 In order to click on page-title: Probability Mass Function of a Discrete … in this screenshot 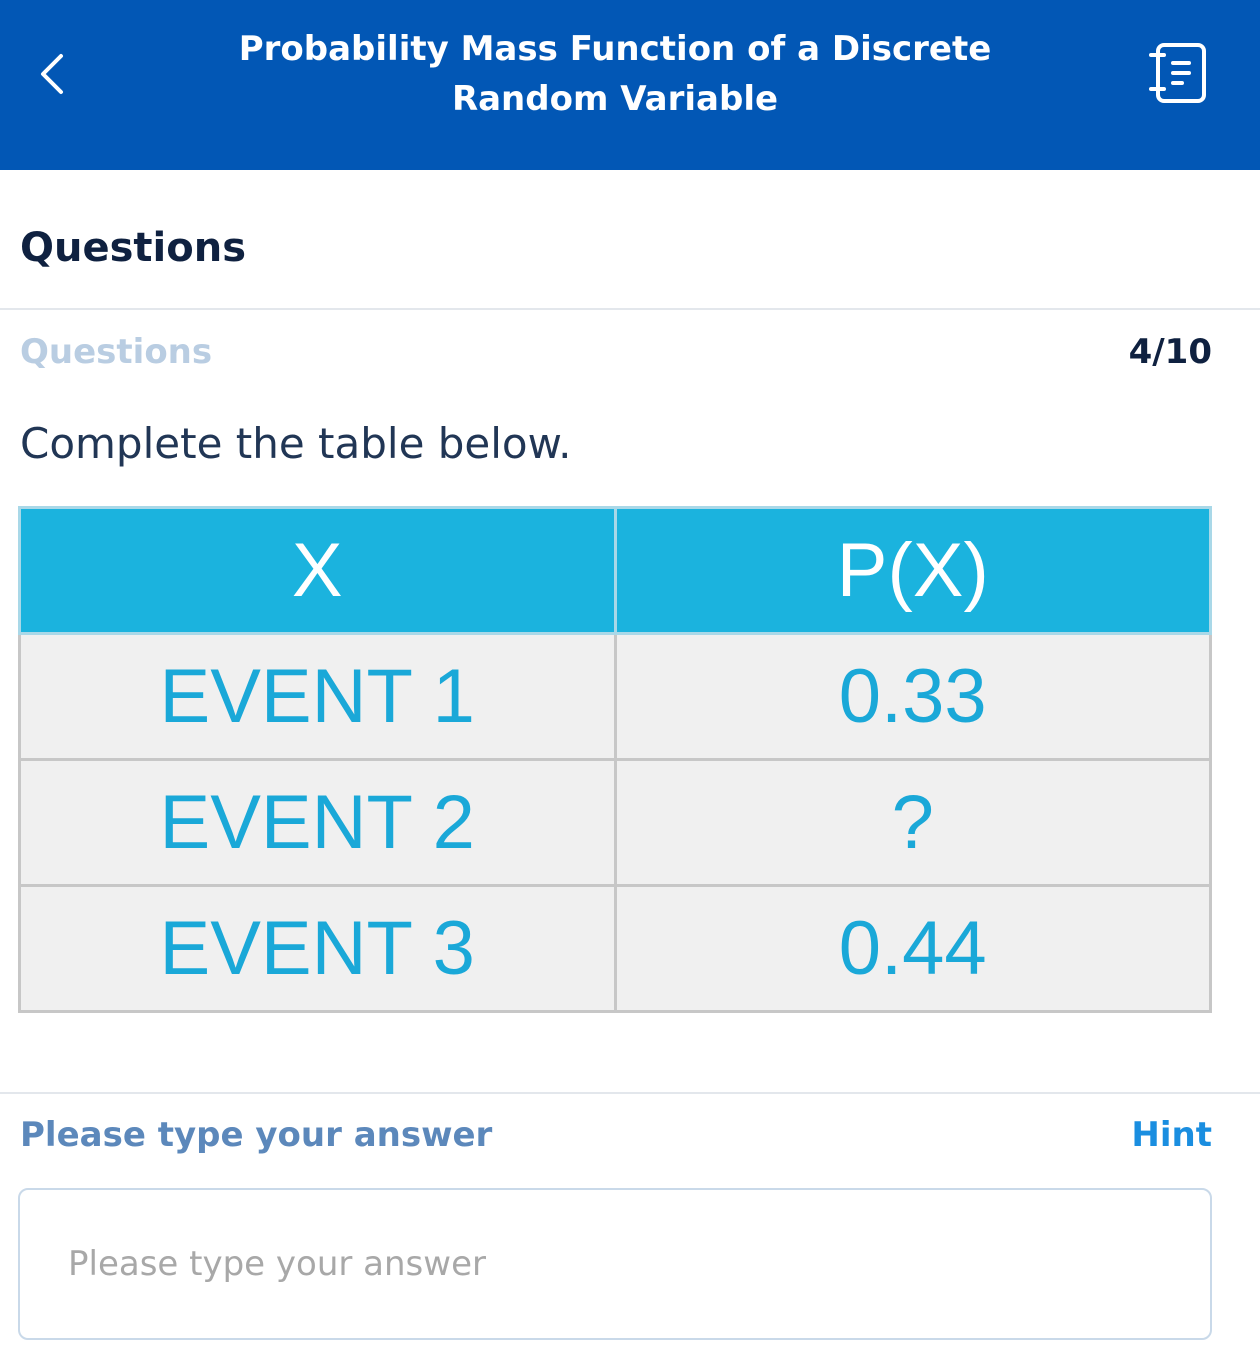, I will do `click(615, 74)`.